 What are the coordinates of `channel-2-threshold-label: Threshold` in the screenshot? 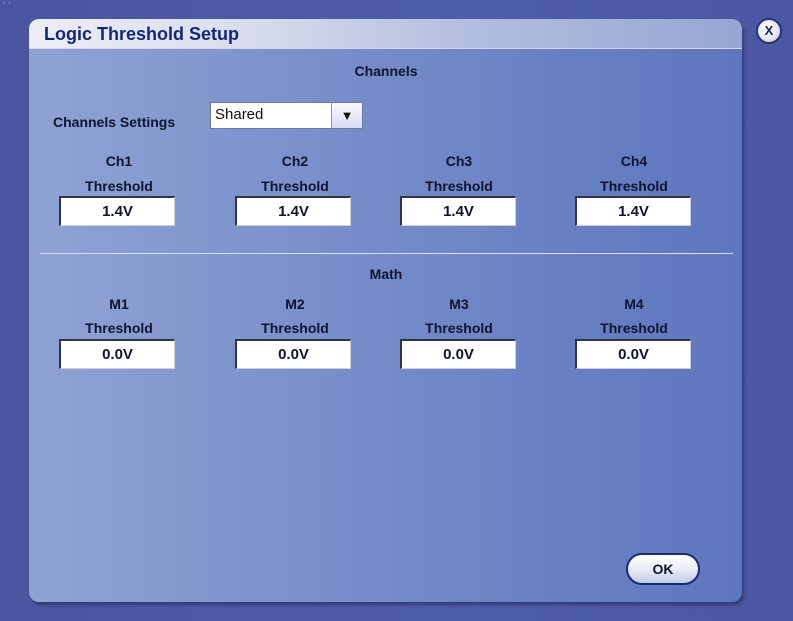 It's located at (295, 186).